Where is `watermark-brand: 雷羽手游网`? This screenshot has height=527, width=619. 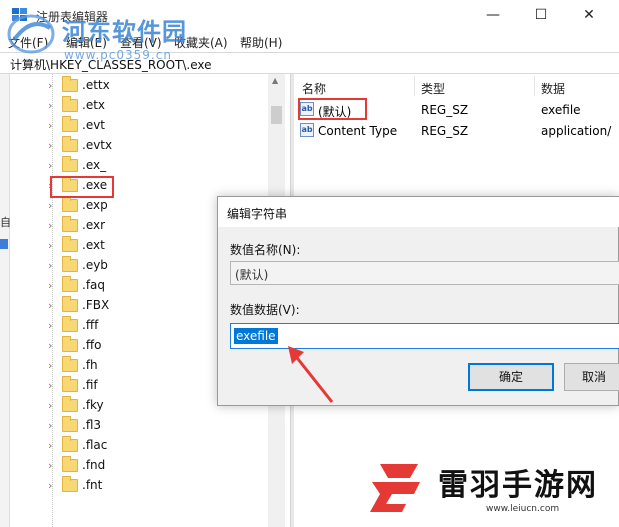 watermark-brand: 雷羽手游网 is located at coordinates (518, 485).